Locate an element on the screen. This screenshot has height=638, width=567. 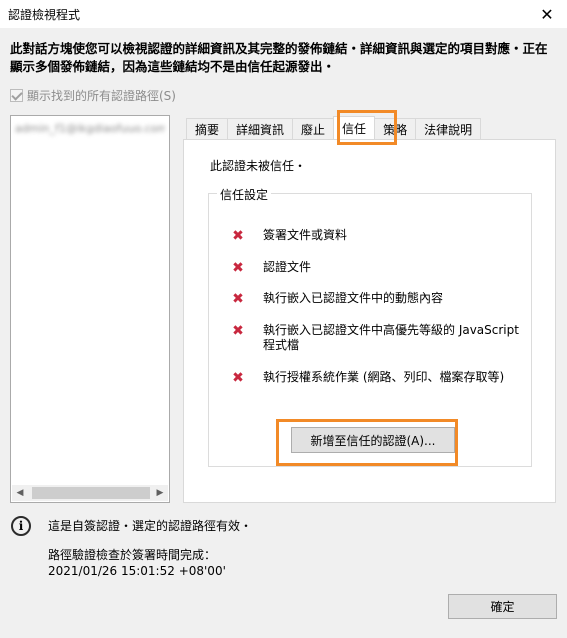
scroll-right-icon: ▶ is located at coordinates (160, 493).